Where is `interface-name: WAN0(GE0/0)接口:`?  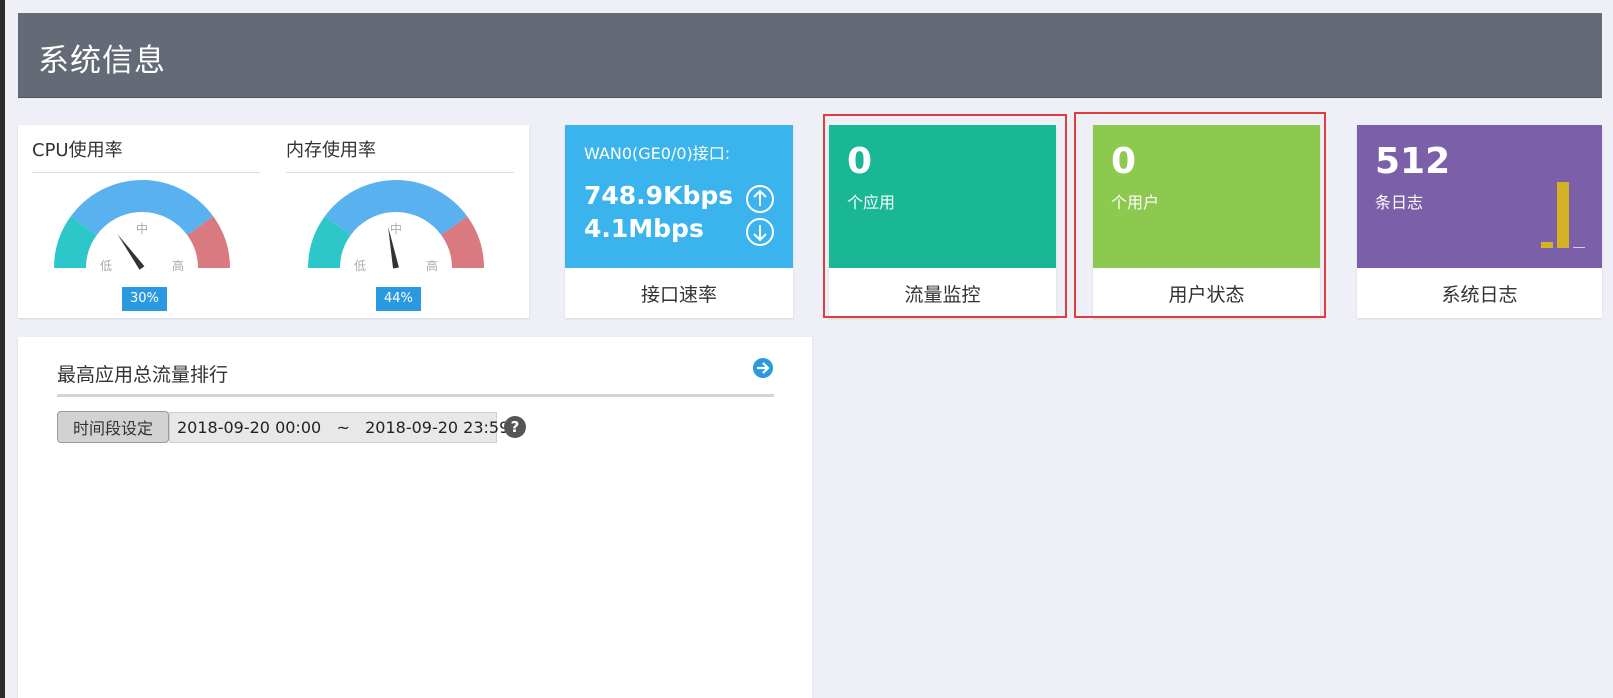
interface-name: WAN0(GE0/0)接口: is located at coordinates (657, 153).